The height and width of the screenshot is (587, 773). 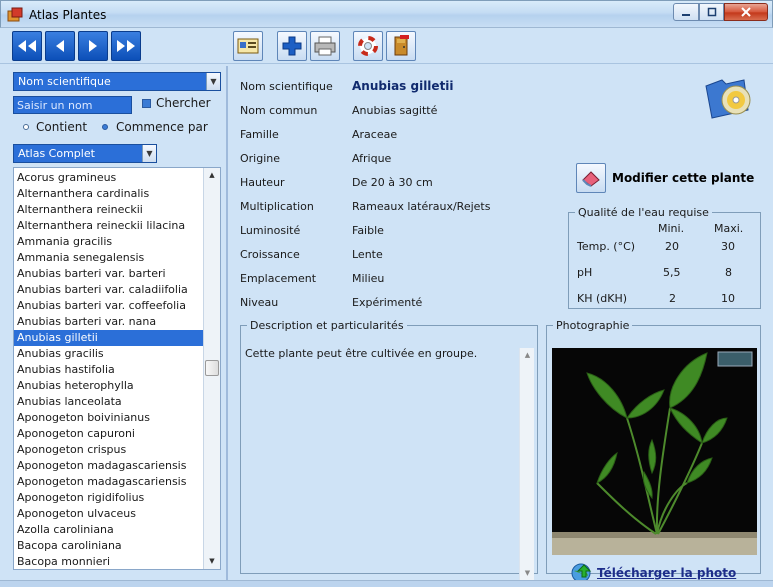 What do you see at coordinates (259, 302) in the screenshot?
I see `field-label: Niveau` at bounding box center [259, 302].